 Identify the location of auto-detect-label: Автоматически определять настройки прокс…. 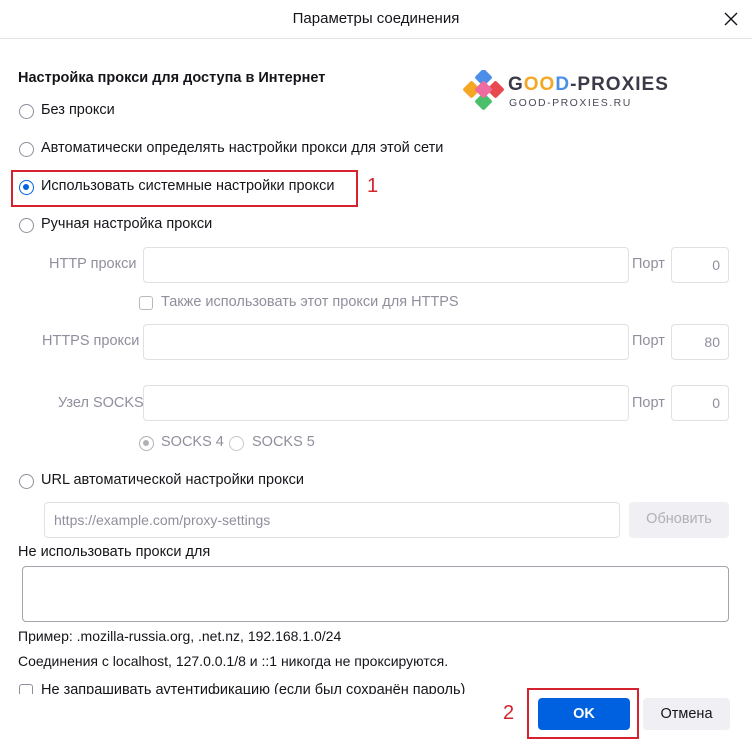
(242, 148).